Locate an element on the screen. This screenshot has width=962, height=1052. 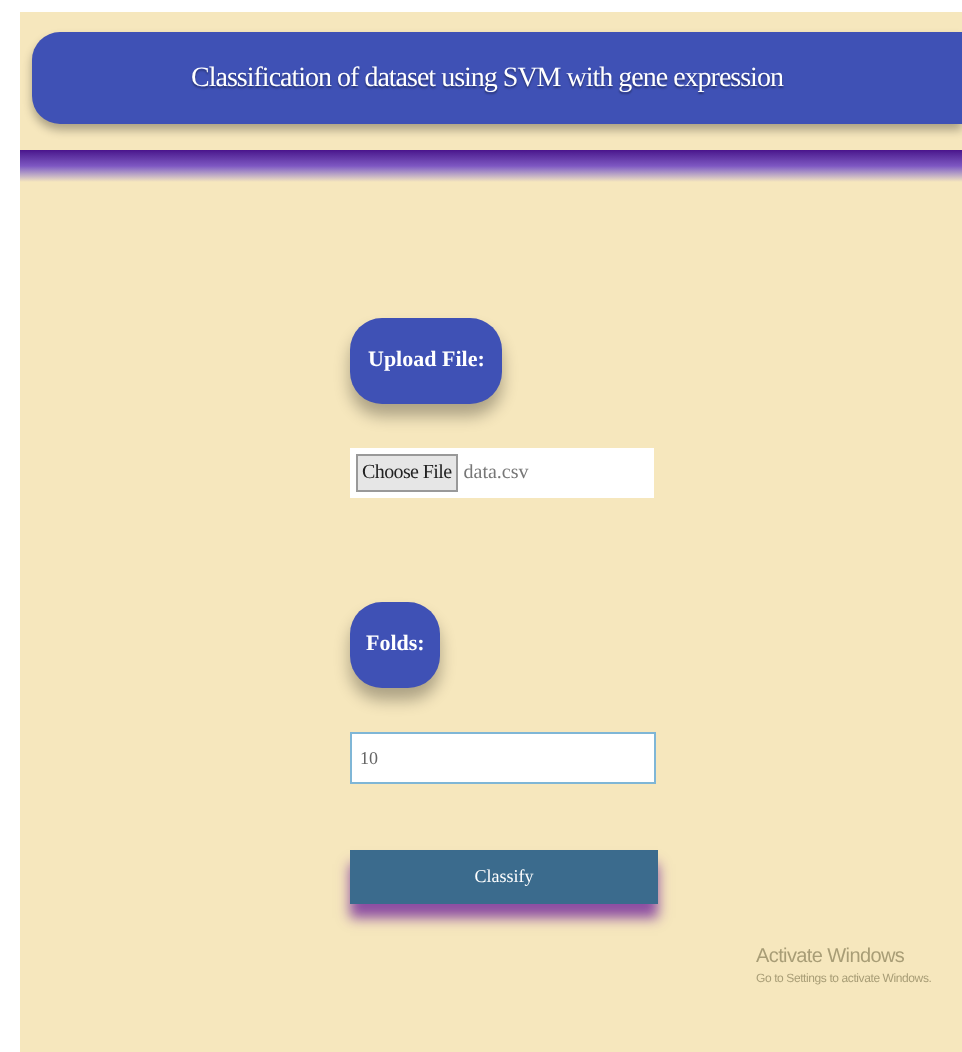
file-input: Choose File data.csv is located at coordinates (502, 473).